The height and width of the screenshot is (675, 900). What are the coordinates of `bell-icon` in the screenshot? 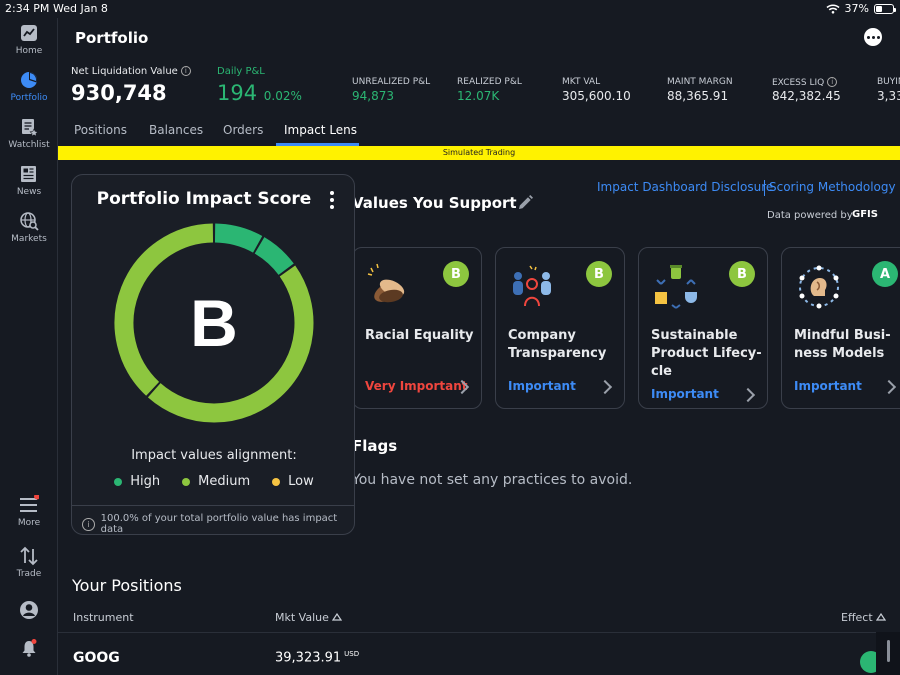 It's located at (29, 648).